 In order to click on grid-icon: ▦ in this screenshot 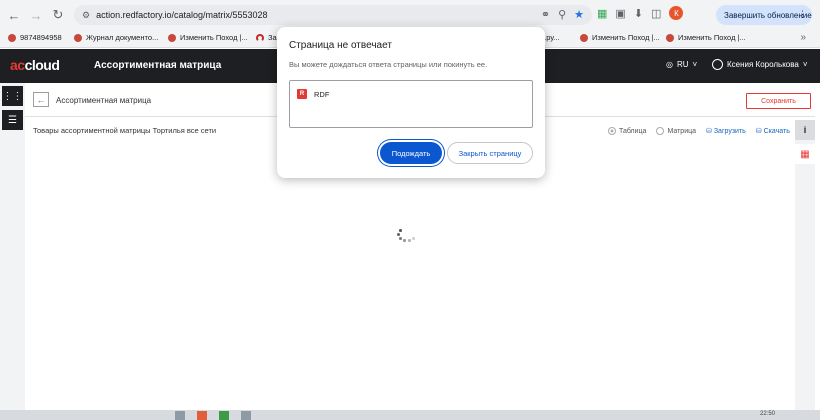, I will do `click(805, 154)`.